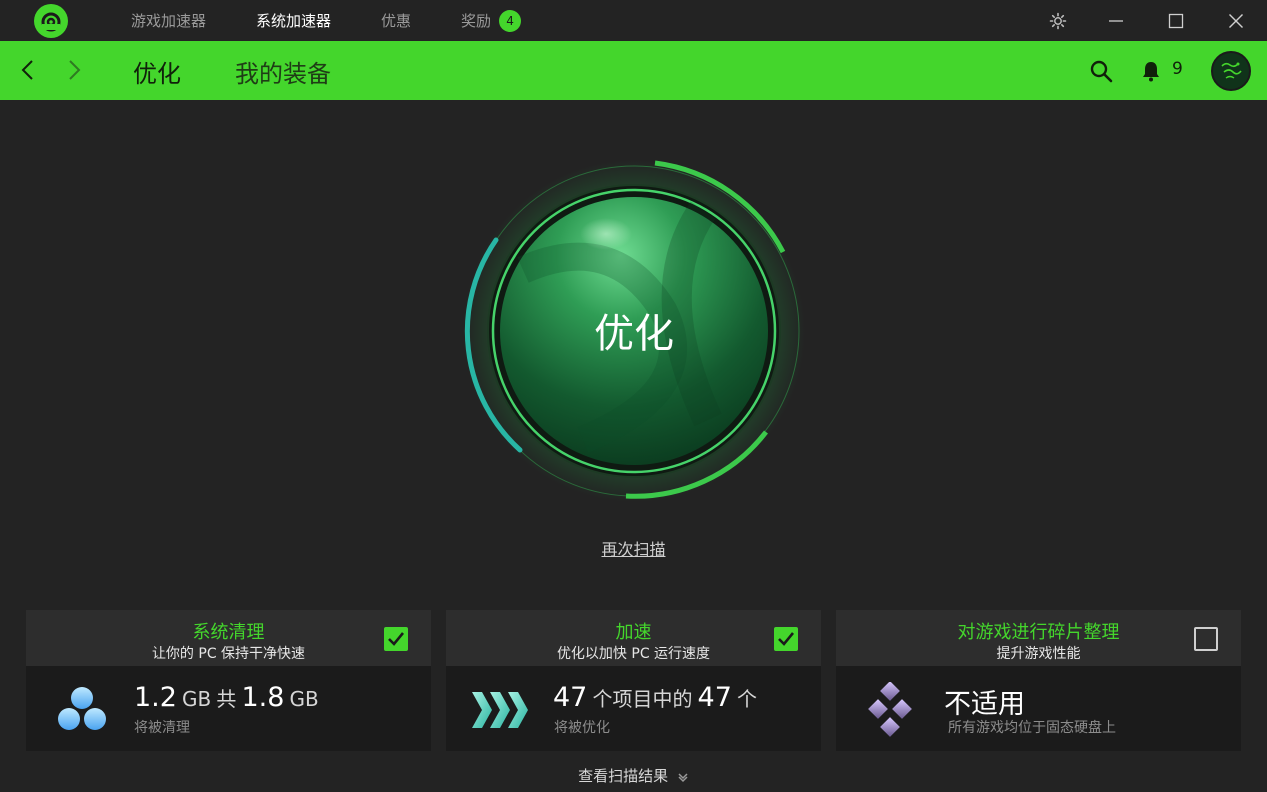 The height and width of the screenshot is (792, 1267). I want to click on speed-up-suffix: 个, so click(747, 699).